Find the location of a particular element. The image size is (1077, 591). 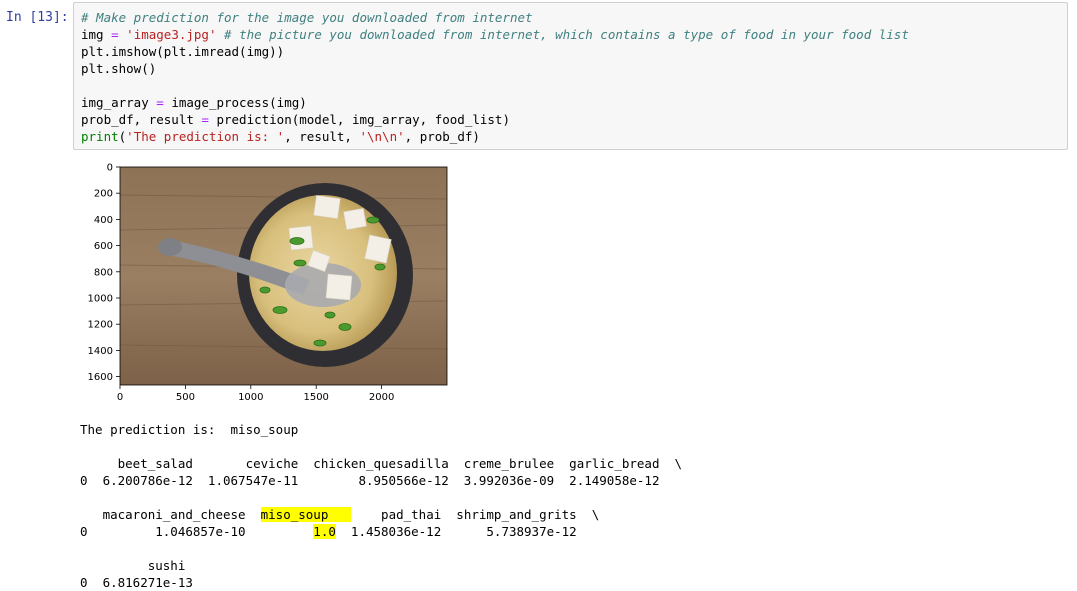

y-tick-label: 600 is located at coordinates (103, 246).